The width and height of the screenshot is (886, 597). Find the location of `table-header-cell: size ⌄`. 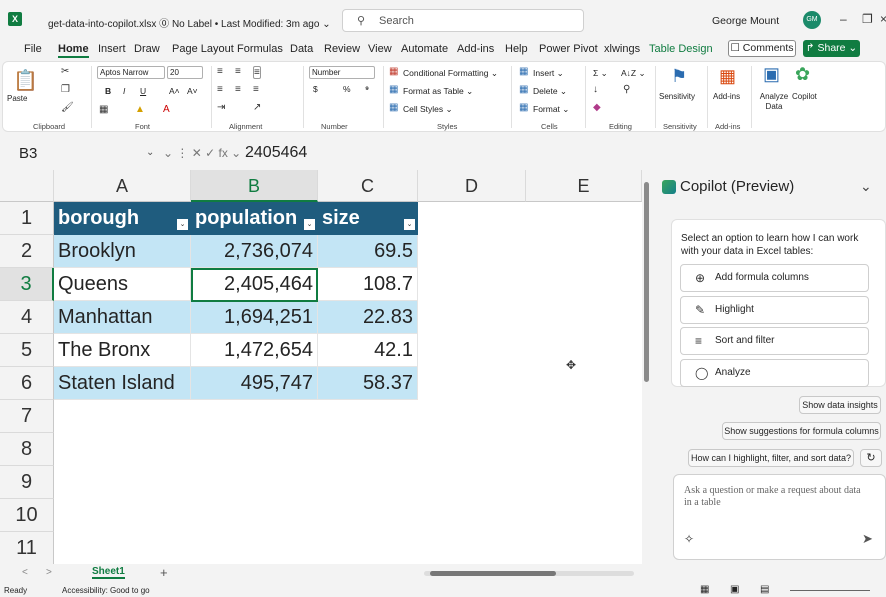

table-header-cell: size ⌄ is located at coordinates (368, 218).